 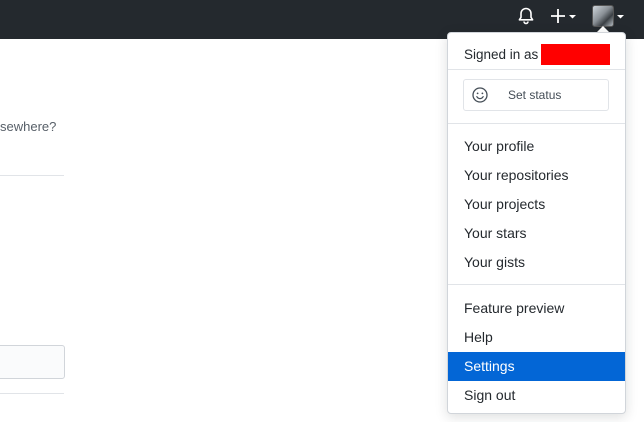 I want to click on signed-in-label: Signed in as, so click(x=501, y=54).